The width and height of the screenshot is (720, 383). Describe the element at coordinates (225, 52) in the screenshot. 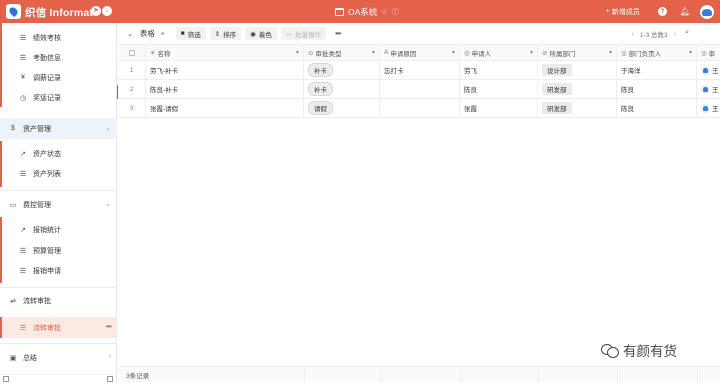

I see `column-header: ✳ 名称 ▾` at that location.